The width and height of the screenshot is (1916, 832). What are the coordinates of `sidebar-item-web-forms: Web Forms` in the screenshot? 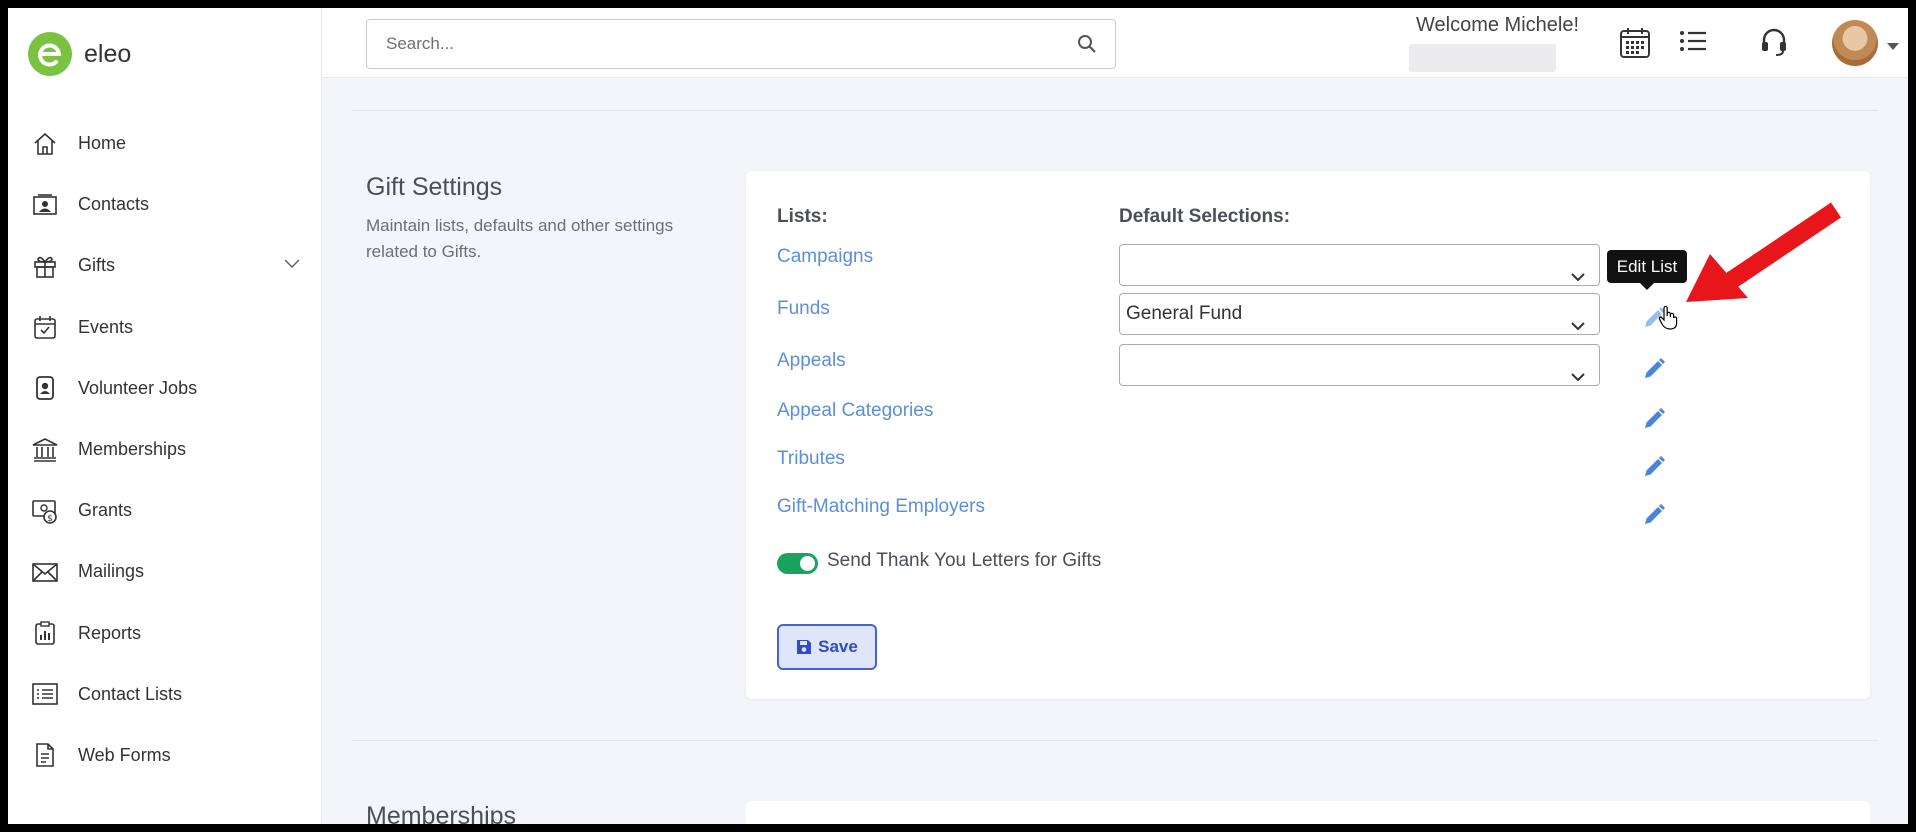 It's located at (165, 755).